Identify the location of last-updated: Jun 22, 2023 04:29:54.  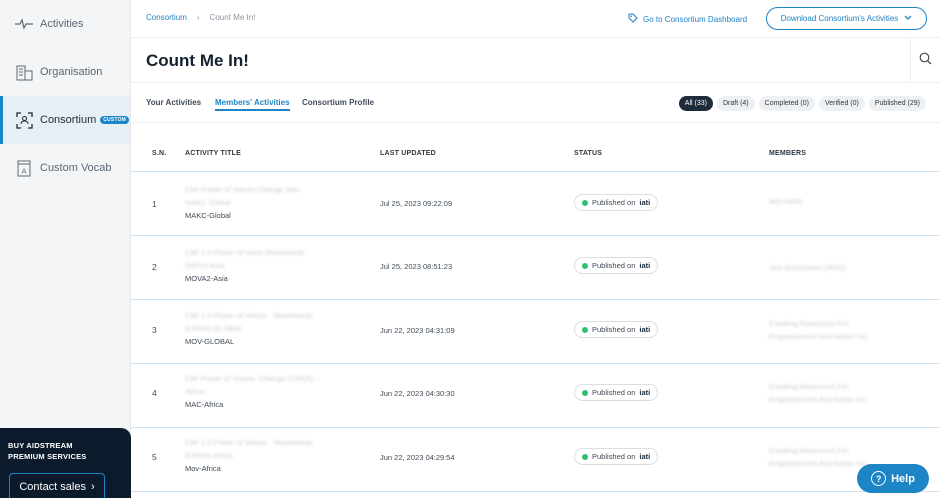
(417, 457).